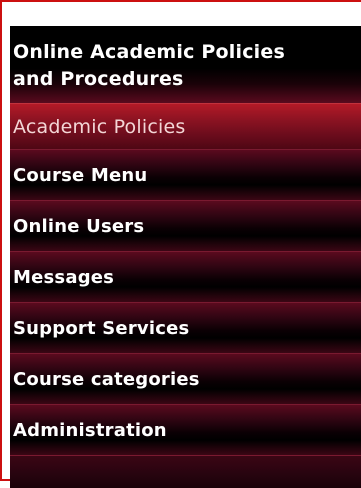 This screenshot has height=488, width=361. I want to click on menu-item-label: Academic Policies, so click(99, 126).